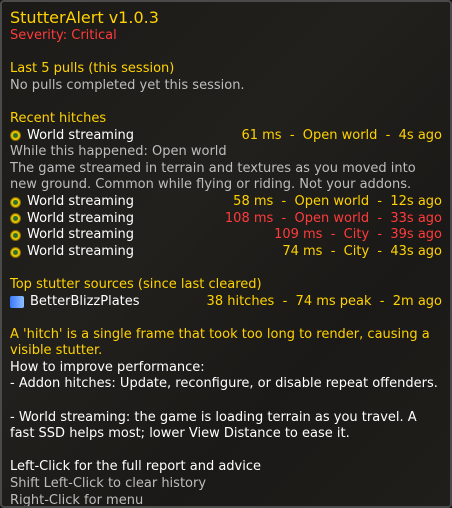 This screenshot has width=452, height=508. I want to click on top-sources-heading: Top stutter sources (since last cleared), so click(136, 284).